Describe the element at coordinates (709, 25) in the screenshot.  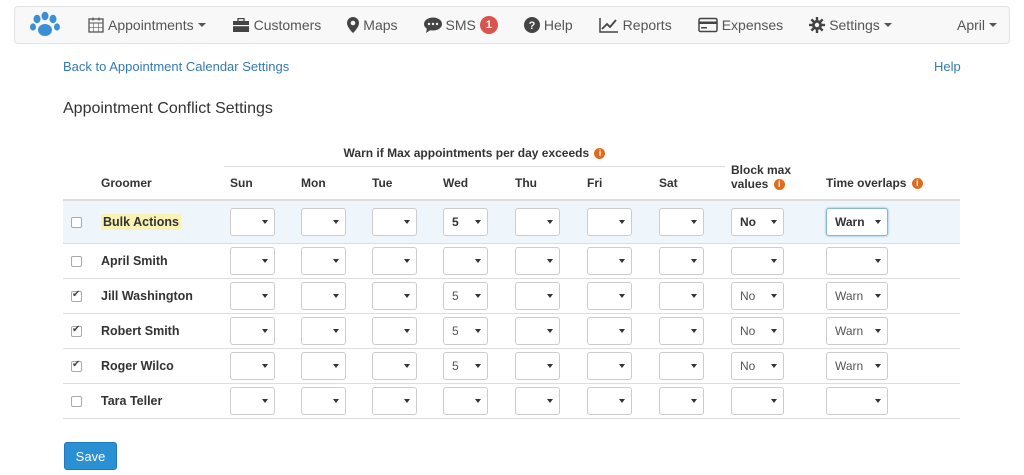
I see `credit-card-icon` at that location.